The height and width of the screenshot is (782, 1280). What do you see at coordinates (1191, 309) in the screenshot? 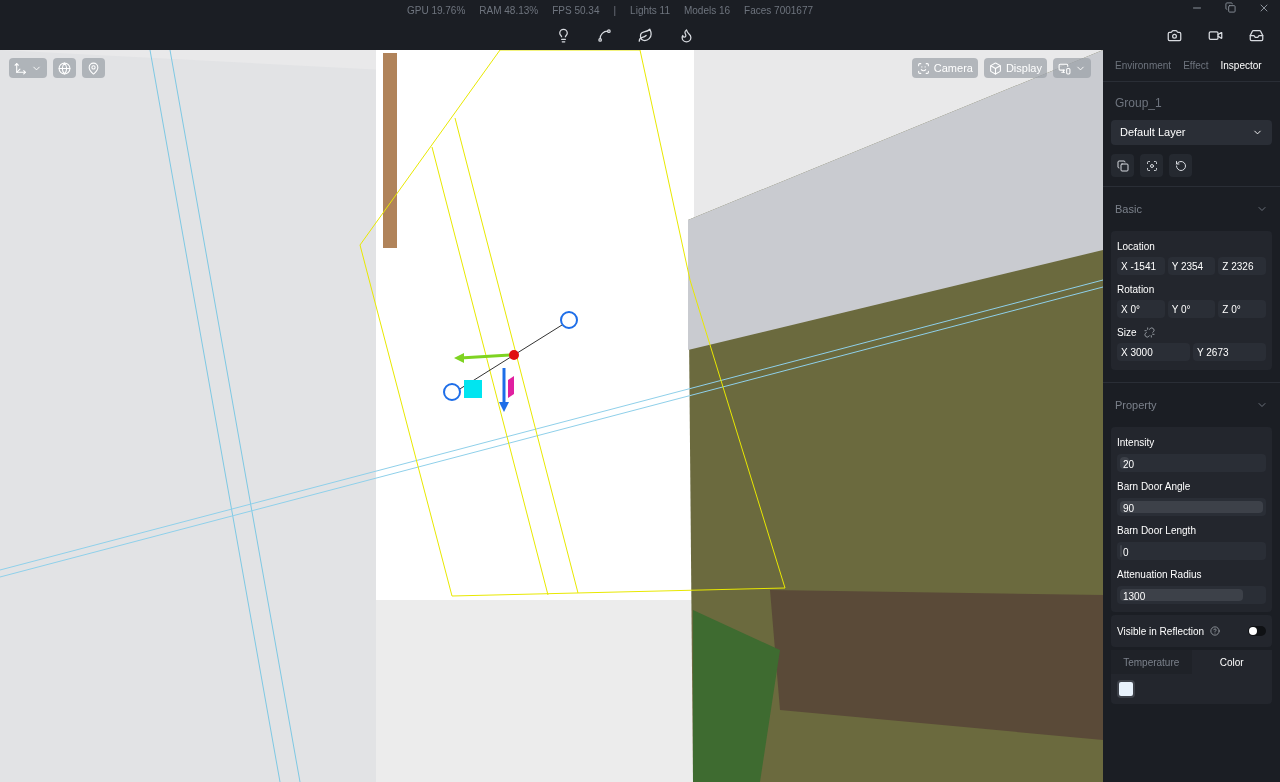
I see `number-field: Y 0°` at bounding box center [1191, 309].